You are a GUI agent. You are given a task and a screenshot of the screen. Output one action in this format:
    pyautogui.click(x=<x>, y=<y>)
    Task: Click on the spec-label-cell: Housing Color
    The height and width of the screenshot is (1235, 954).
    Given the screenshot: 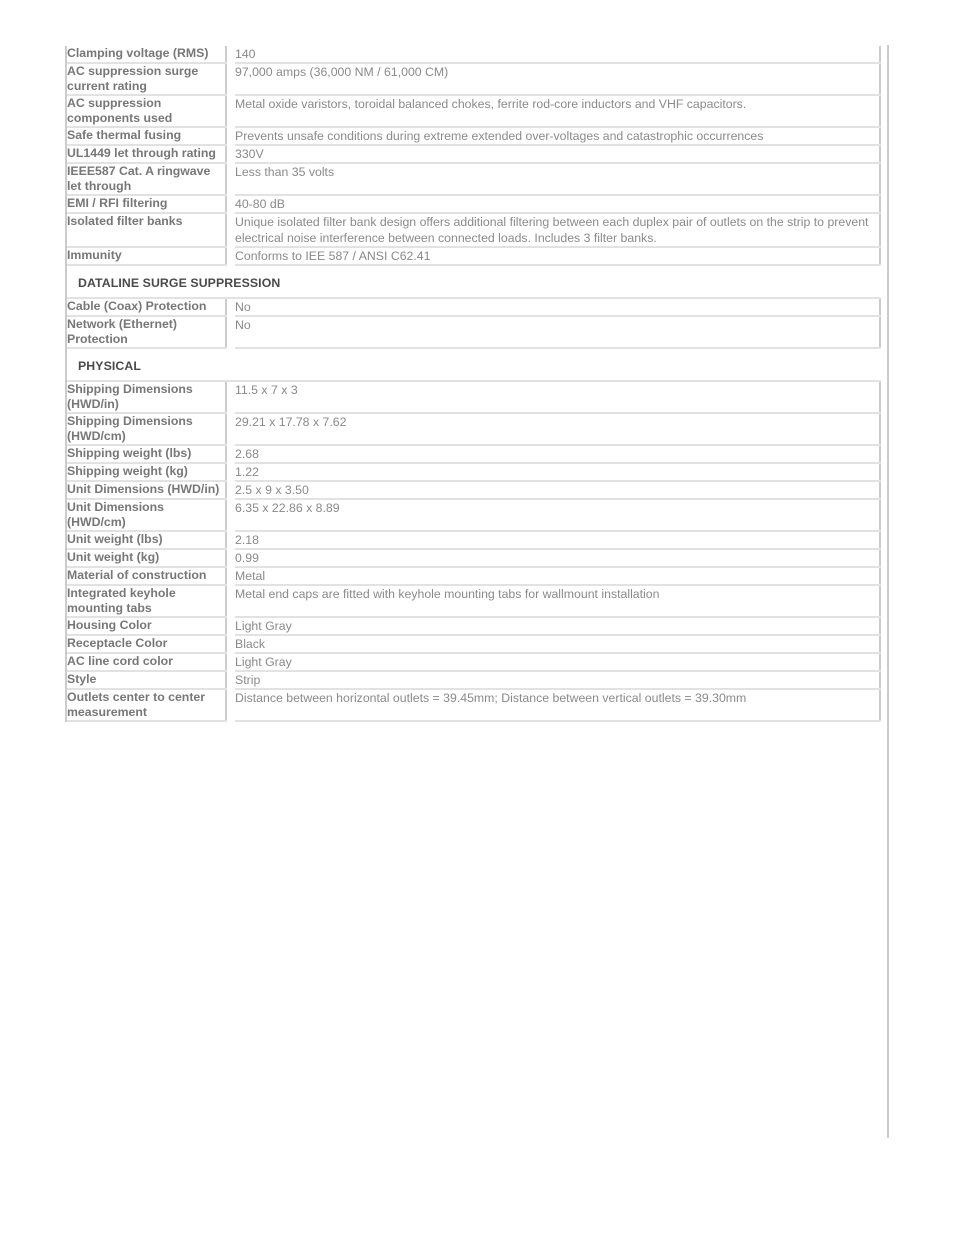 What is the action you would take?
    pyautogui.click(x=147, y=626)
    